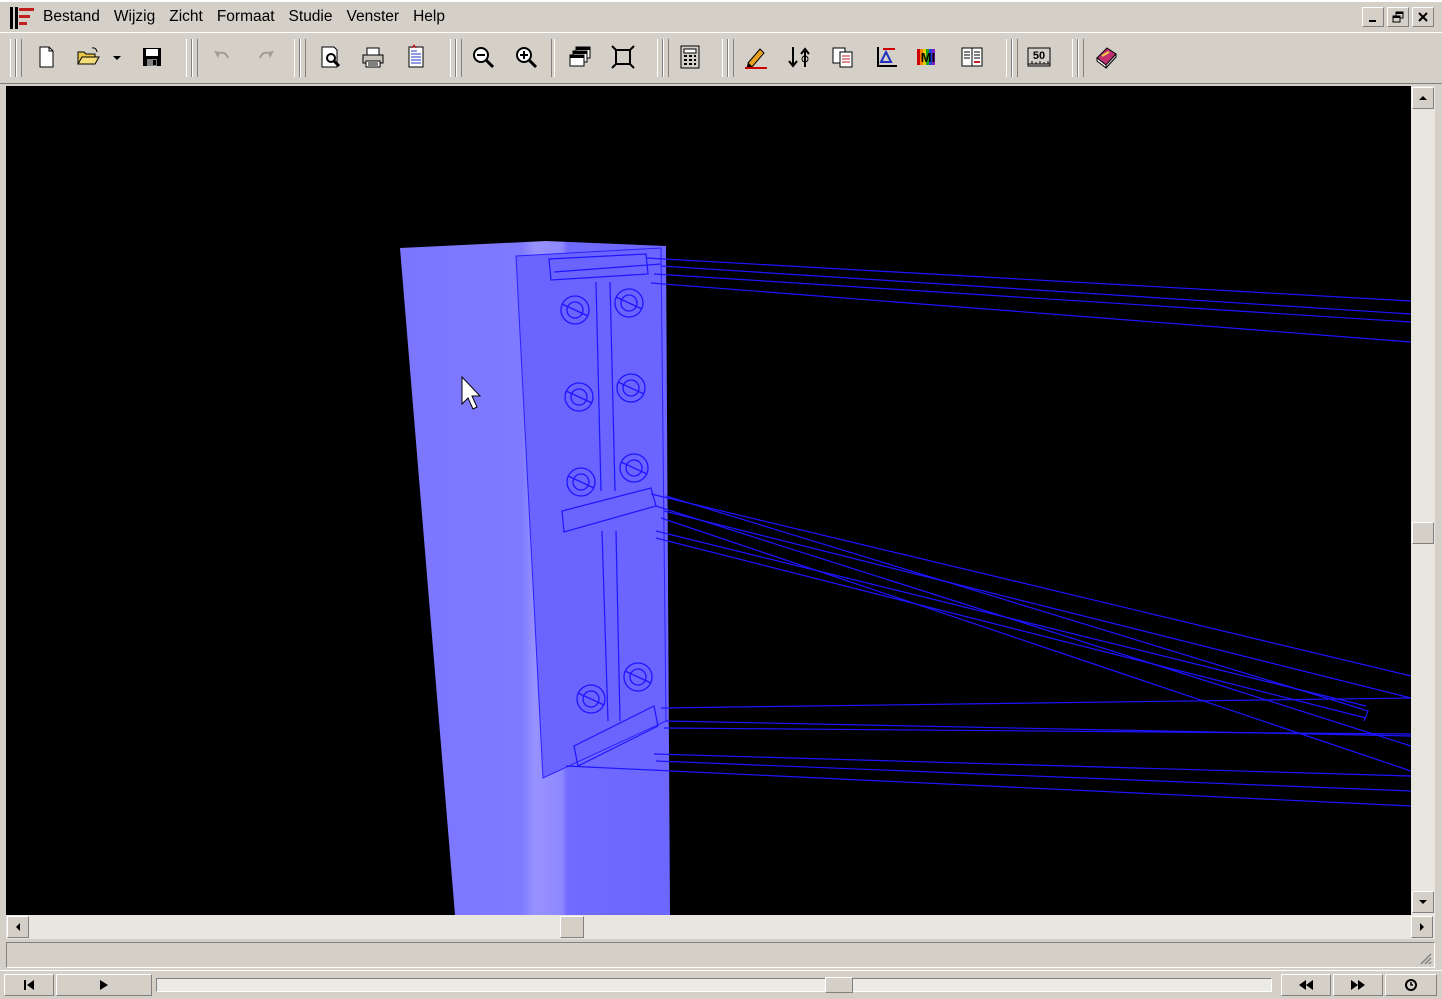 The width and height of the screenshot is (1442, 999). I want to click on pencil-edit-icon, so click(756, 58).